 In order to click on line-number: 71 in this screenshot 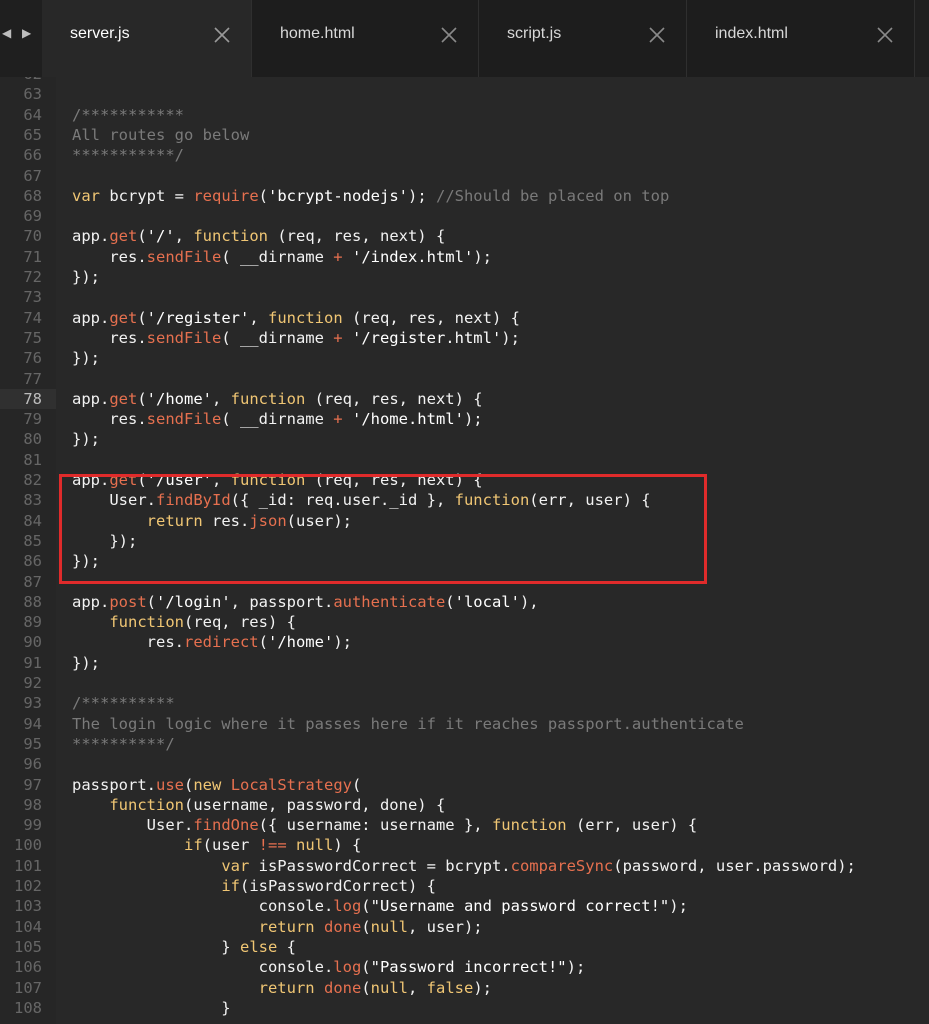, I will do `click(32, 256)`.